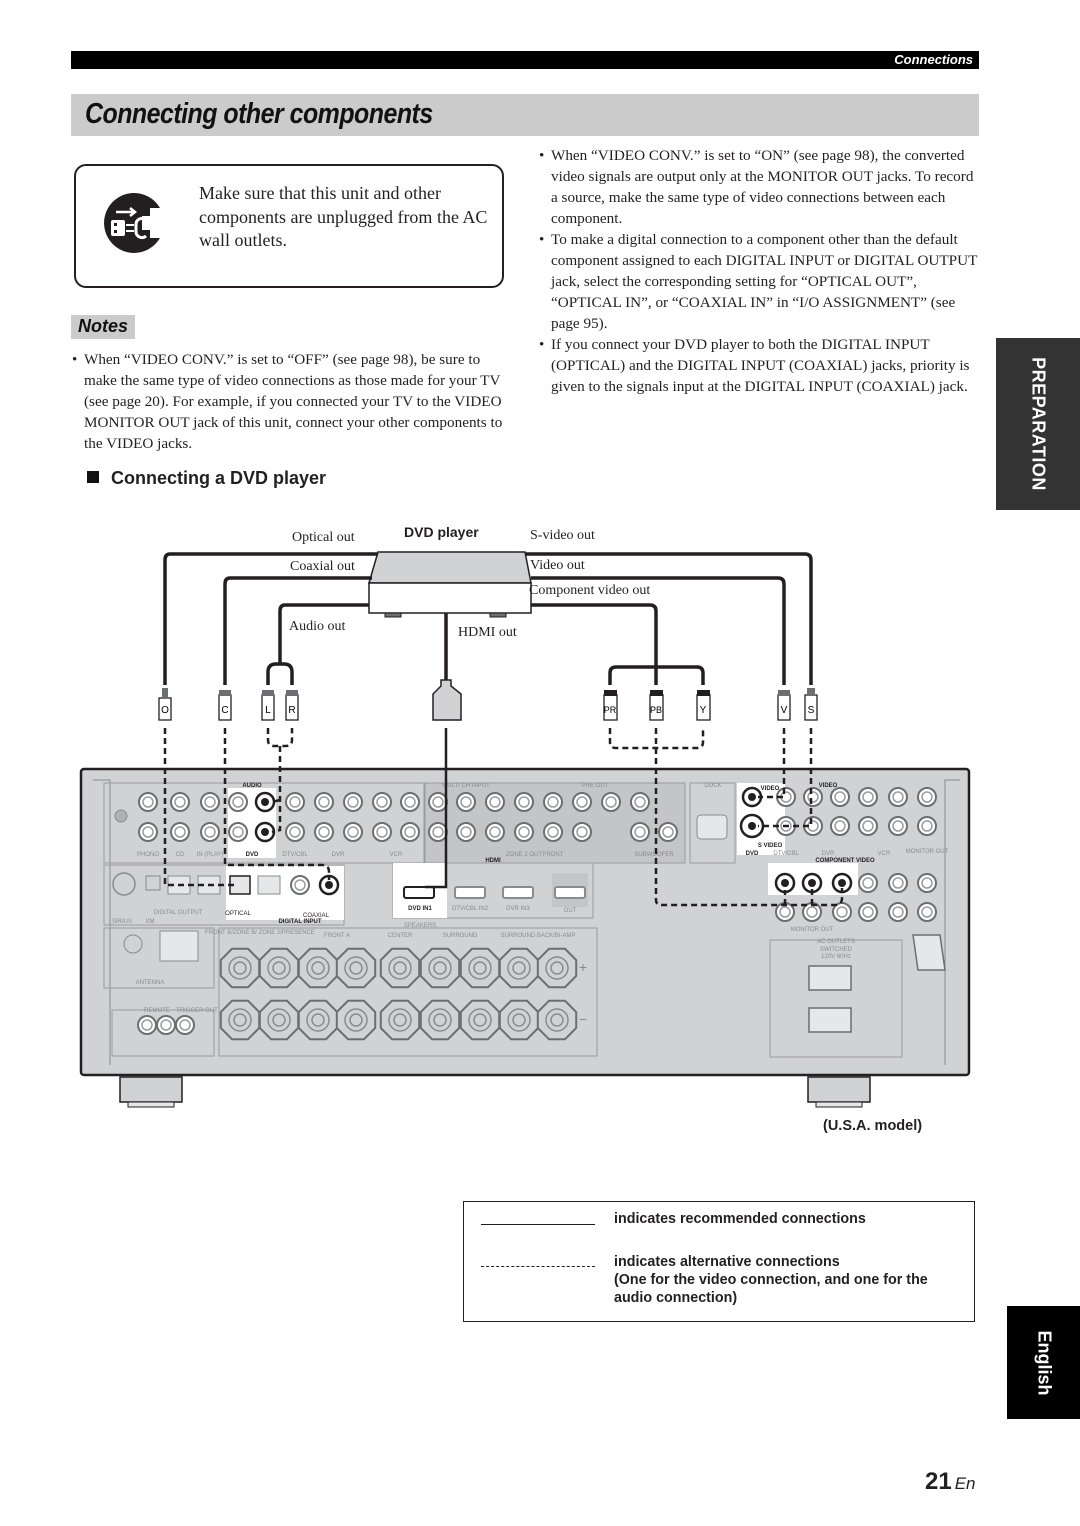 Image resolution: width=1080 pixels, height=1526 pixels. I want to click on svg-text: DIGITAL OUTPUT, so click(177, 913).